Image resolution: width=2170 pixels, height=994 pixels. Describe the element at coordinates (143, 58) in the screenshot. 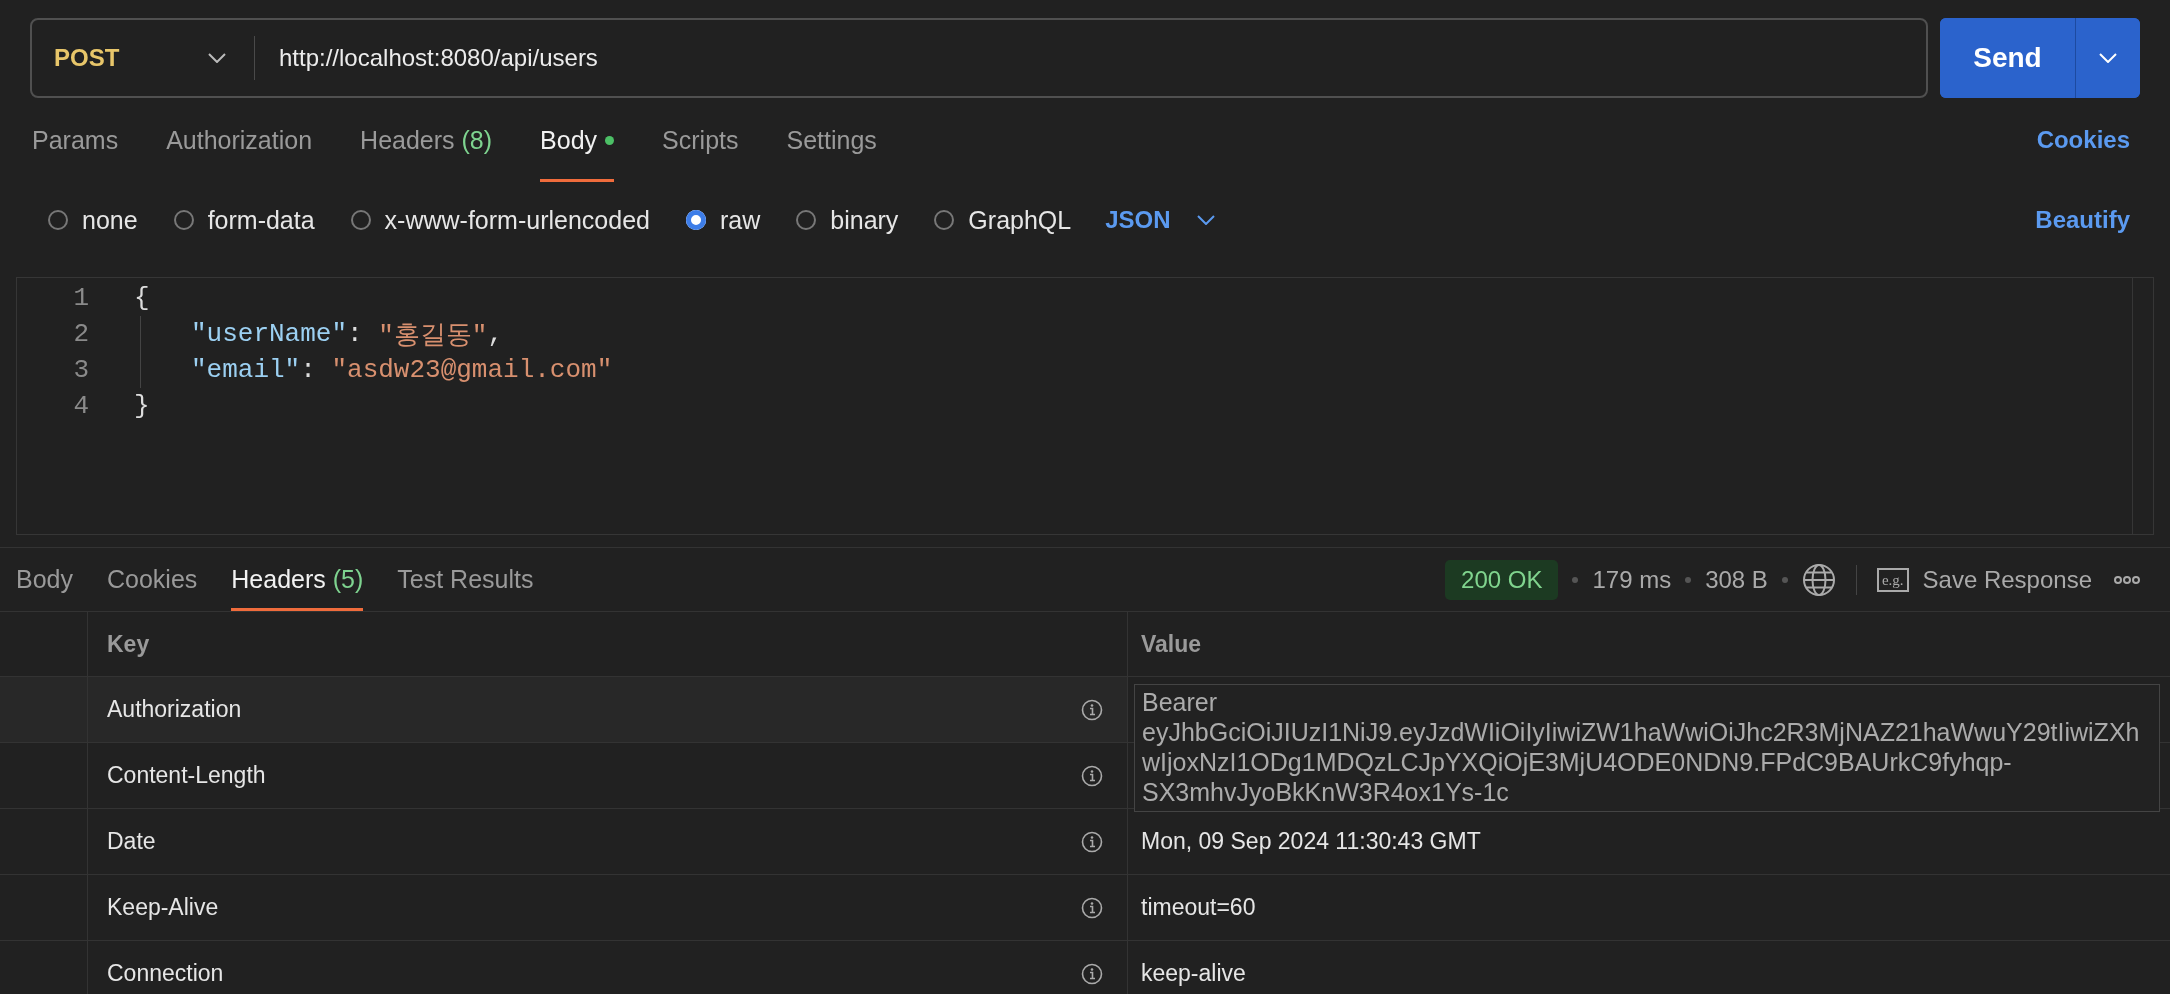

I see `method-dropdown: POST` at that location.